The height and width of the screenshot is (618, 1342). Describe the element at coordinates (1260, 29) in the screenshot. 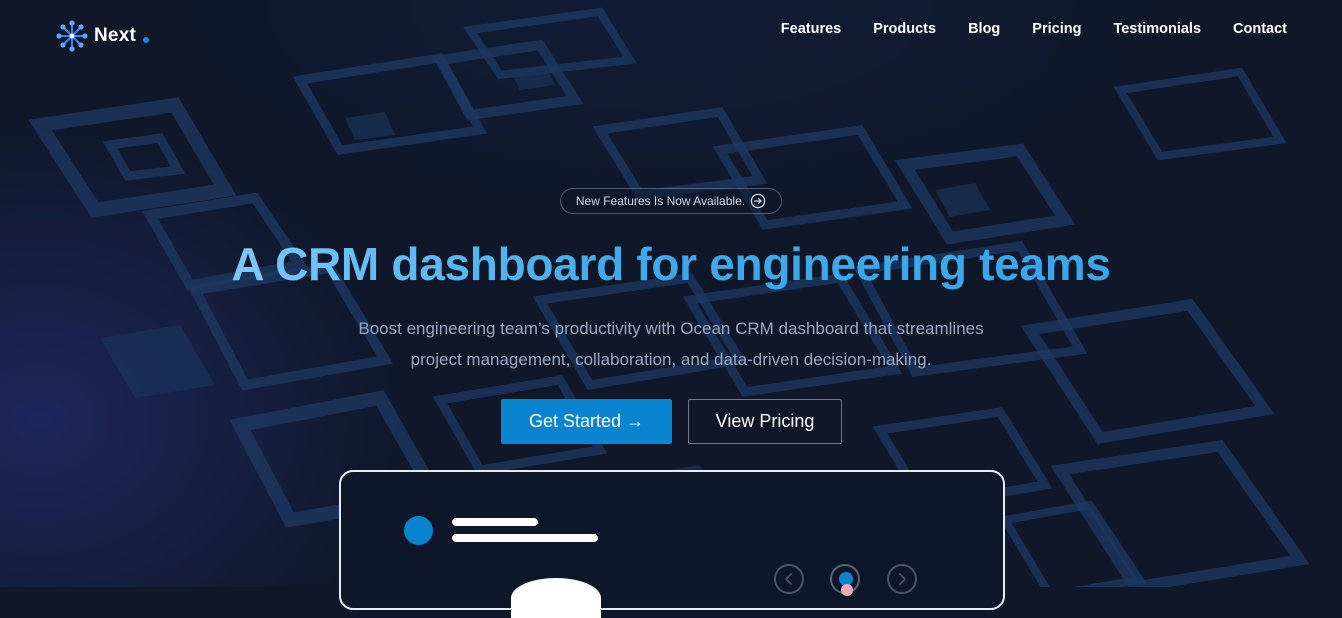

I see `nav-contact: Contact` at that location.